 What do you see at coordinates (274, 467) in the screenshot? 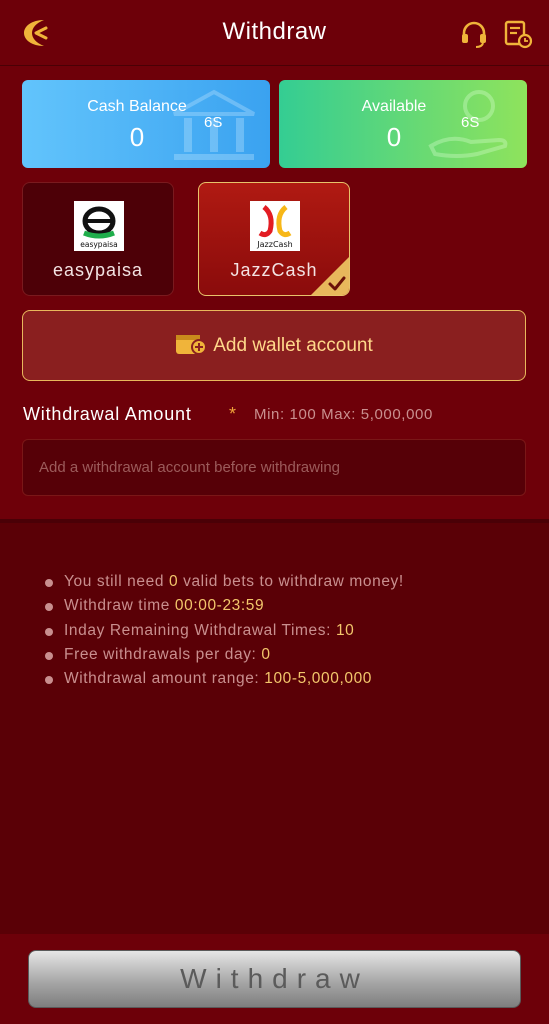
I see `withdrawal-amount-input` at bounding box center [274, 467].